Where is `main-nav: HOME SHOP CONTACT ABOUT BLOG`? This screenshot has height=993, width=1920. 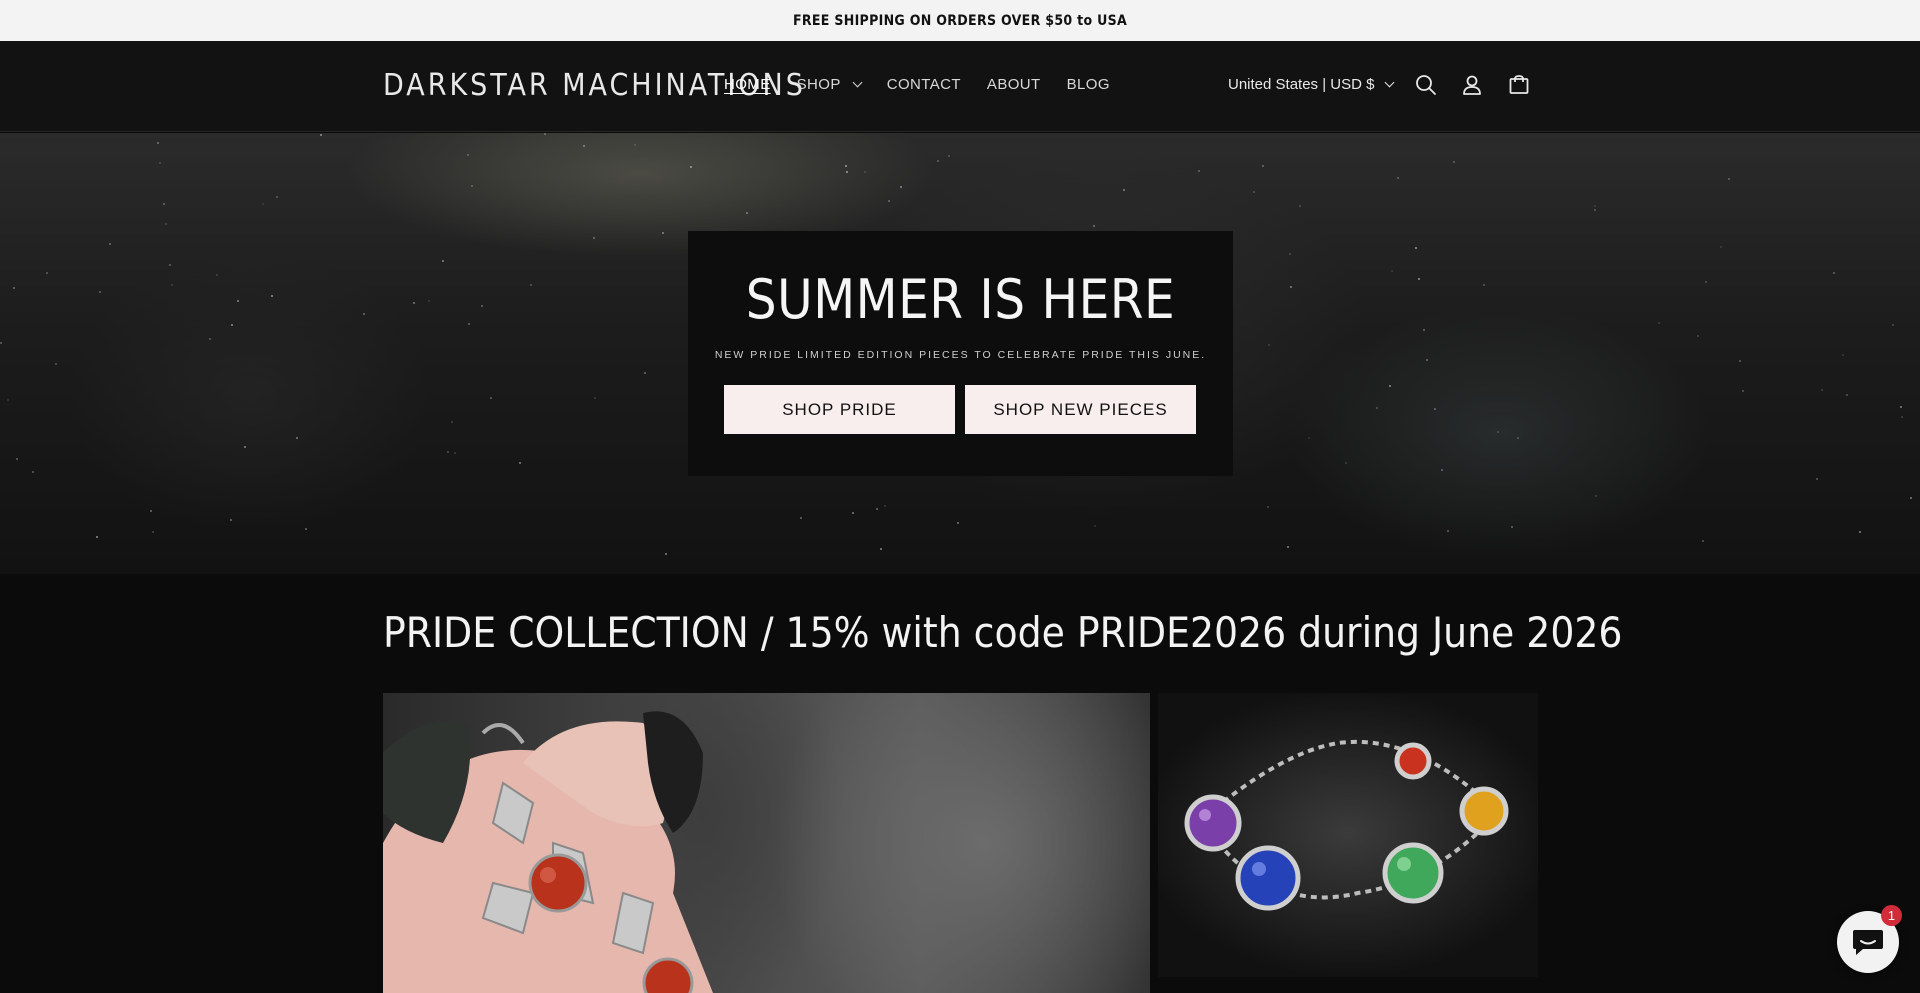 main-nav: HOME SHOP CONTACT ABOUT BLOG is located at coordinates (930, 84).